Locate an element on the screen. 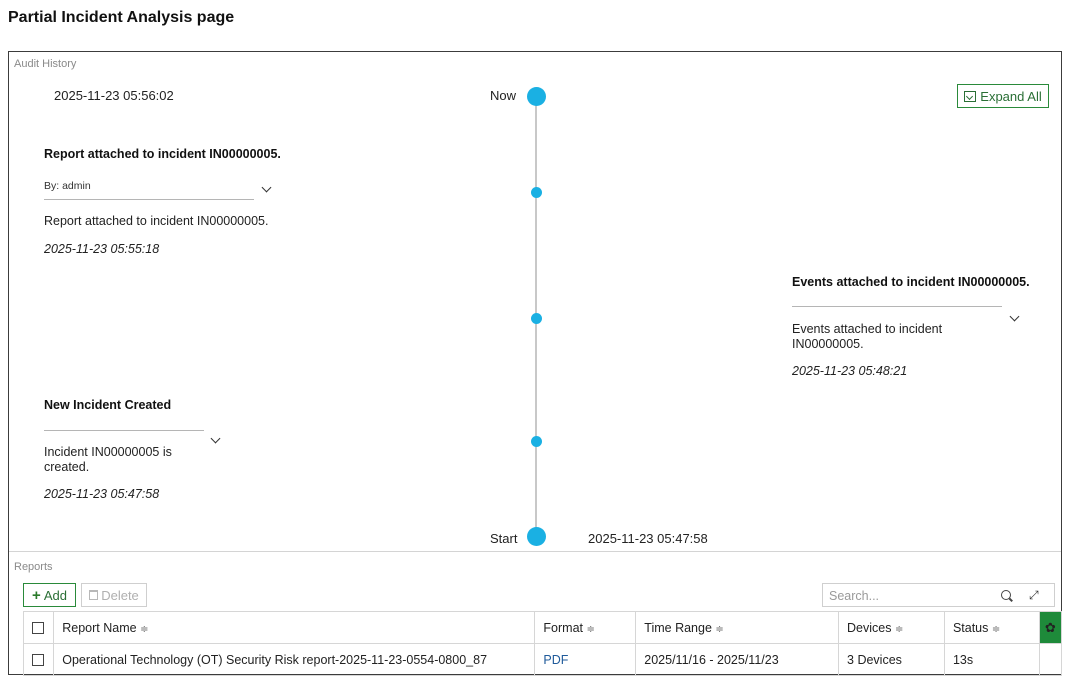 Image resolution: width=1070 pixels, height=677 pixels. expand-all-label: Expand All is located at coordinates (1011, 96).